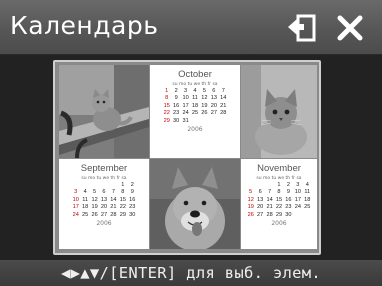 The width and height of the screenshot is (382, 286). Describe the element at coordinates (350, 28) in the screenshot. I see `close-icon` at that location.